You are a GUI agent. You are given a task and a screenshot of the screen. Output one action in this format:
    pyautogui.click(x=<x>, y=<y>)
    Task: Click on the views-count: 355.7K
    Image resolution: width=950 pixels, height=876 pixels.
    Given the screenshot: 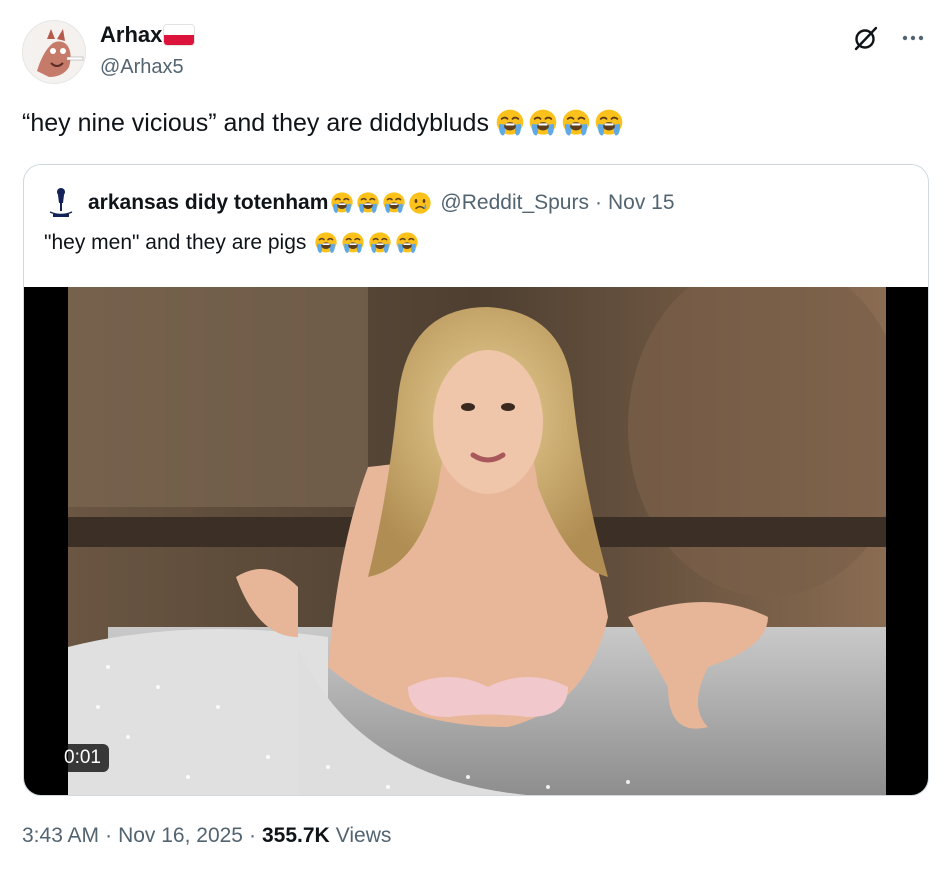 What is the action you would take?
    pyautogui.click(x=296, y=836)
    